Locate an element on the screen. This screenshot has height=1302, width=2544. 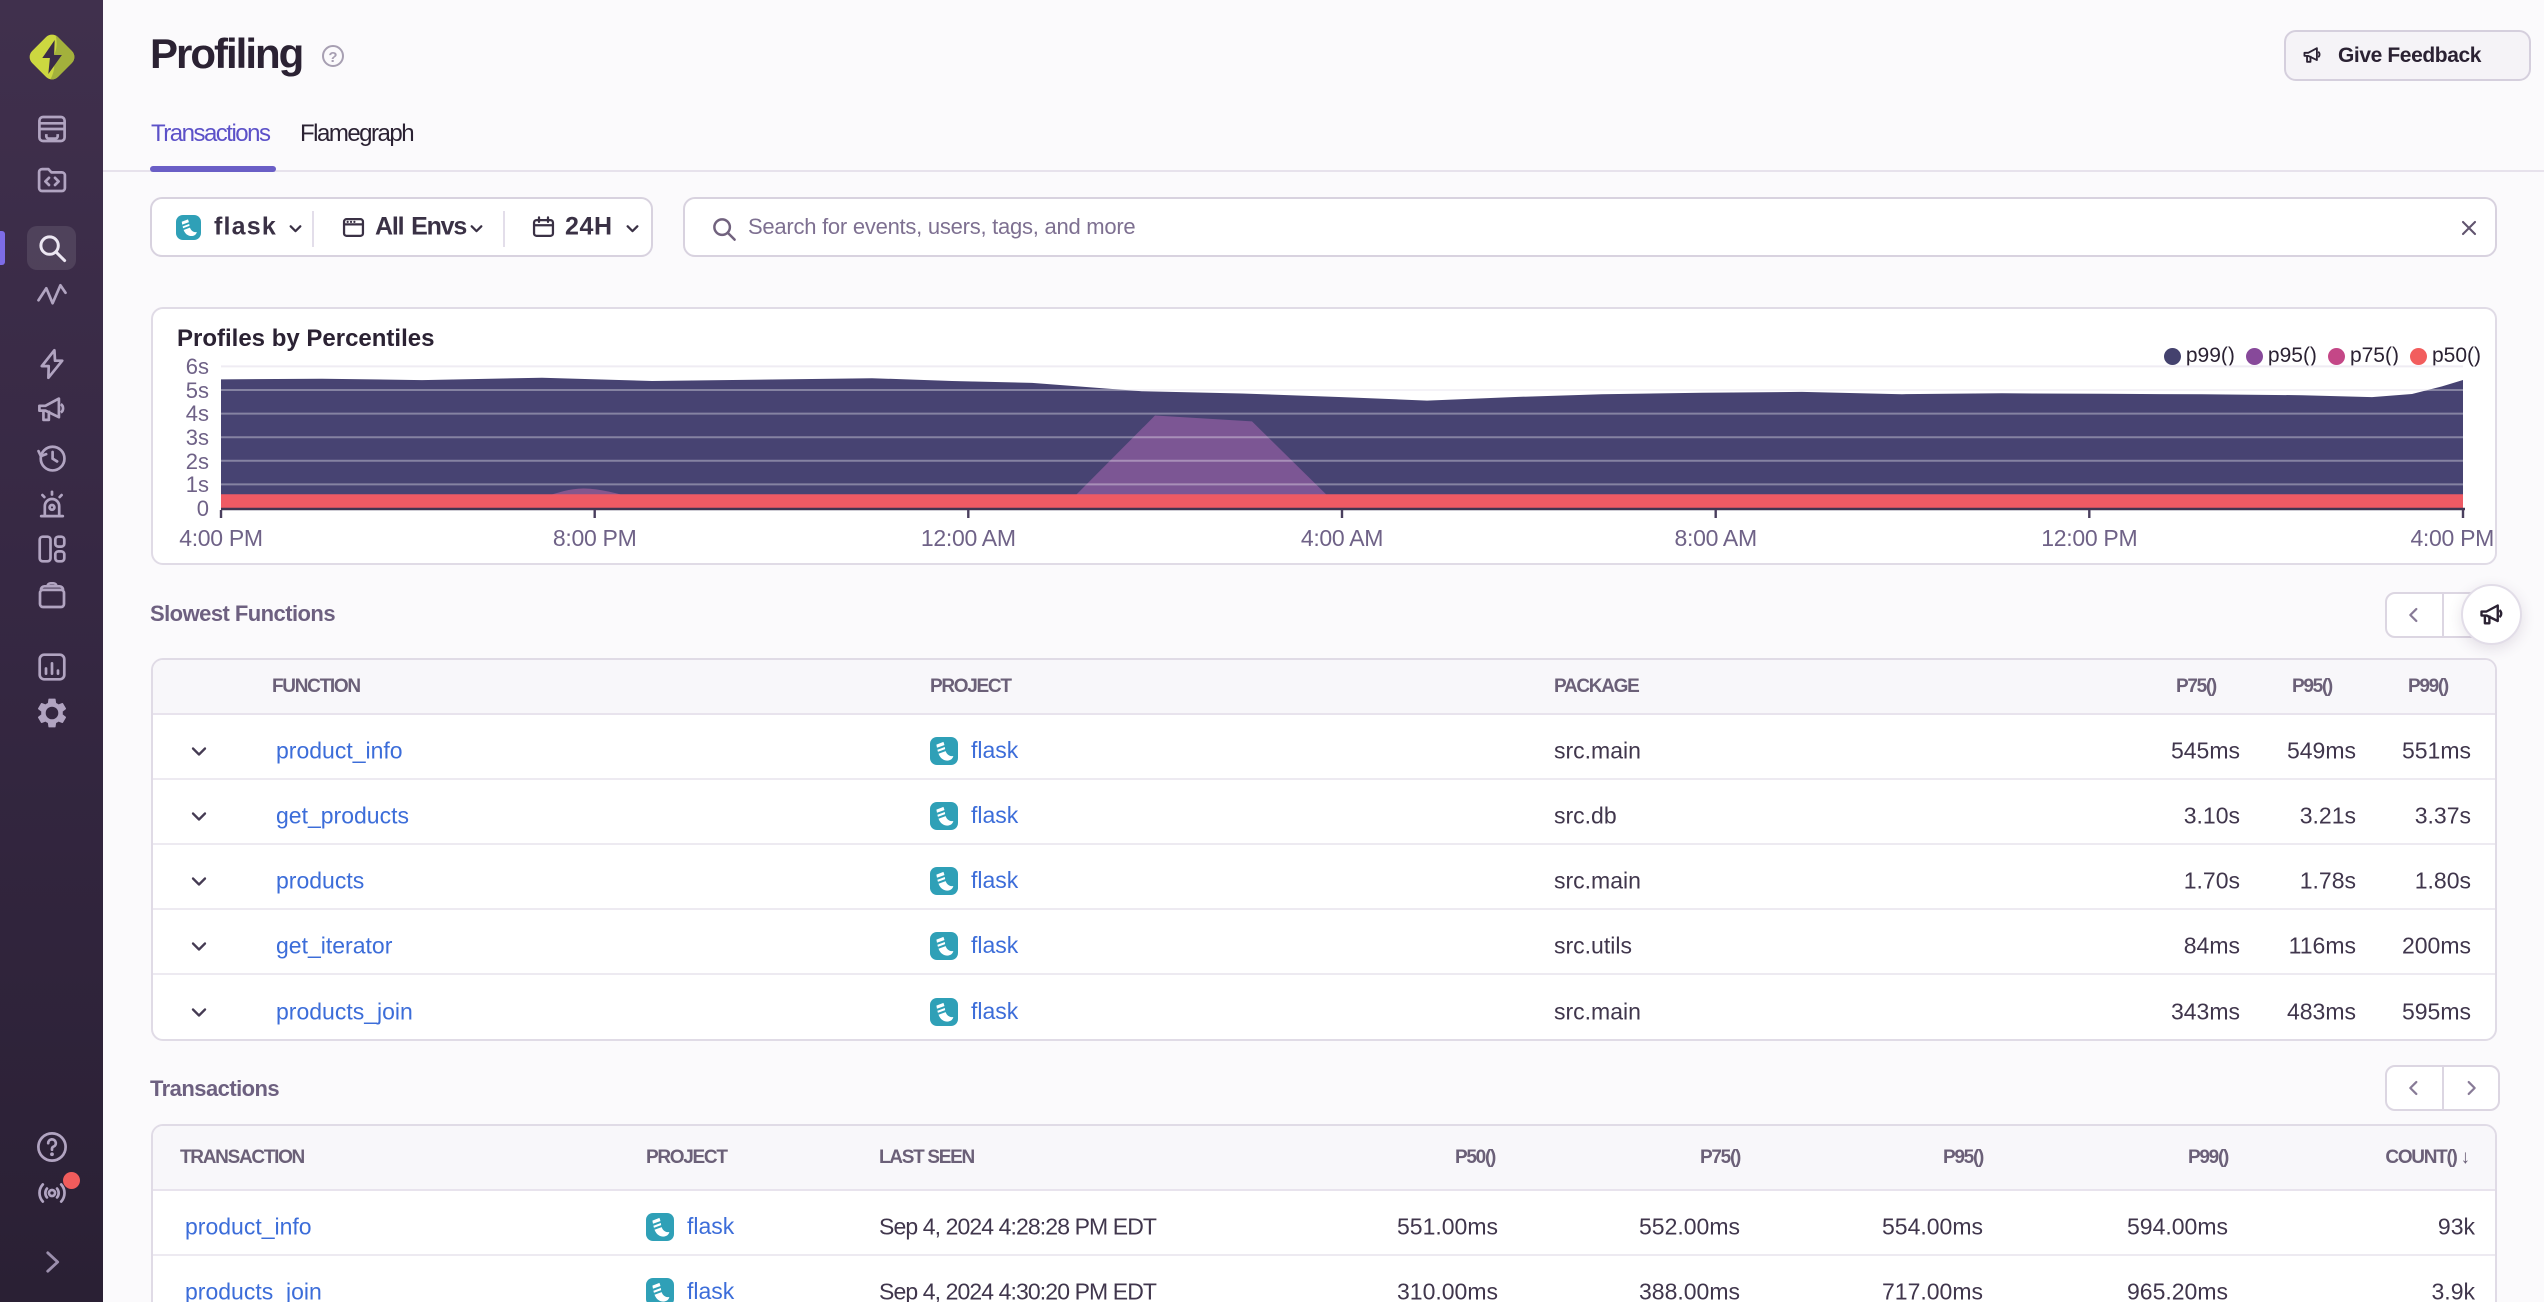
svg-text: 6s is located at coordinates (197, 366).